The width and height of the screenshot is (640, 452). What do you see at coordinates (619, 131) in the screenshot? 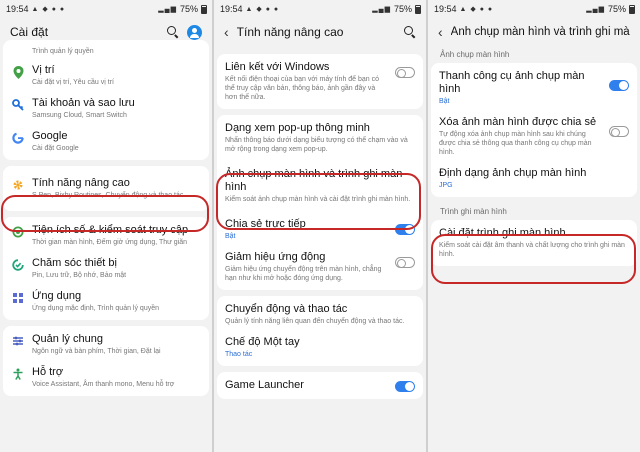
I see `delete-shared-toggle` at bounding box center [619, 131].